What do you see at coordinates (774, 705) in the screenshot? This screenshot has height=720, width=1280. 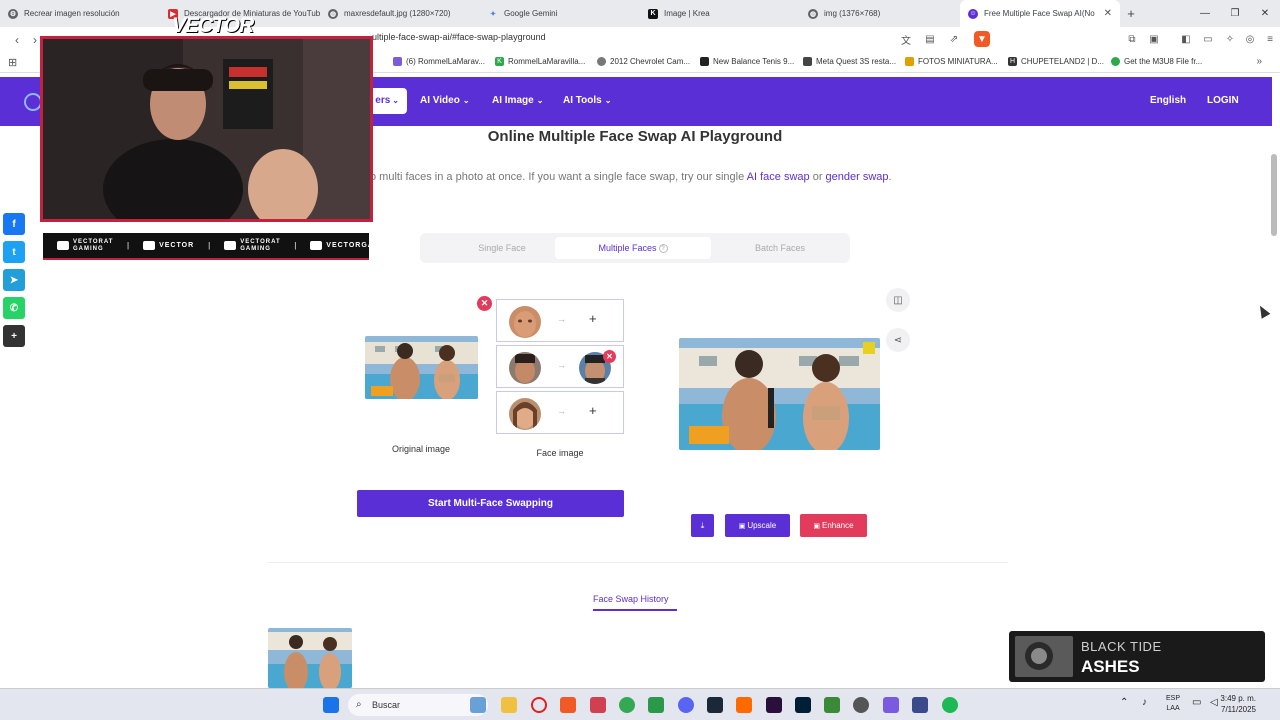 I see `premiere-icon` at bounding box center [774, 705].